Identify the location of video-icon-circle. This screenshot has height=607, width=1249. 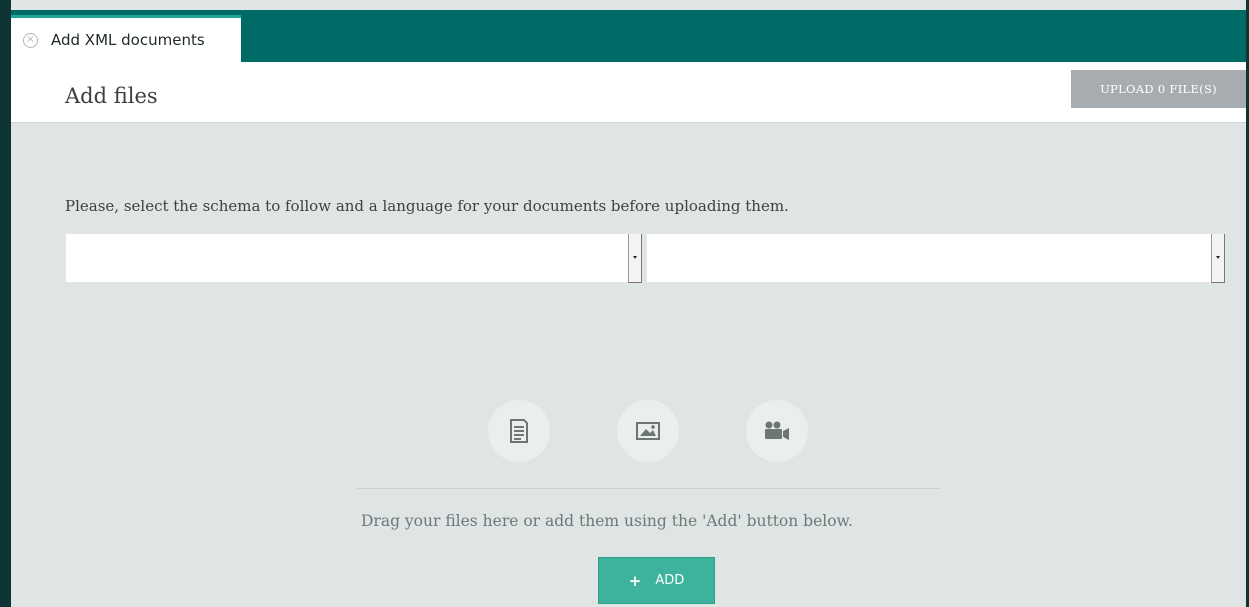
(777, 431).